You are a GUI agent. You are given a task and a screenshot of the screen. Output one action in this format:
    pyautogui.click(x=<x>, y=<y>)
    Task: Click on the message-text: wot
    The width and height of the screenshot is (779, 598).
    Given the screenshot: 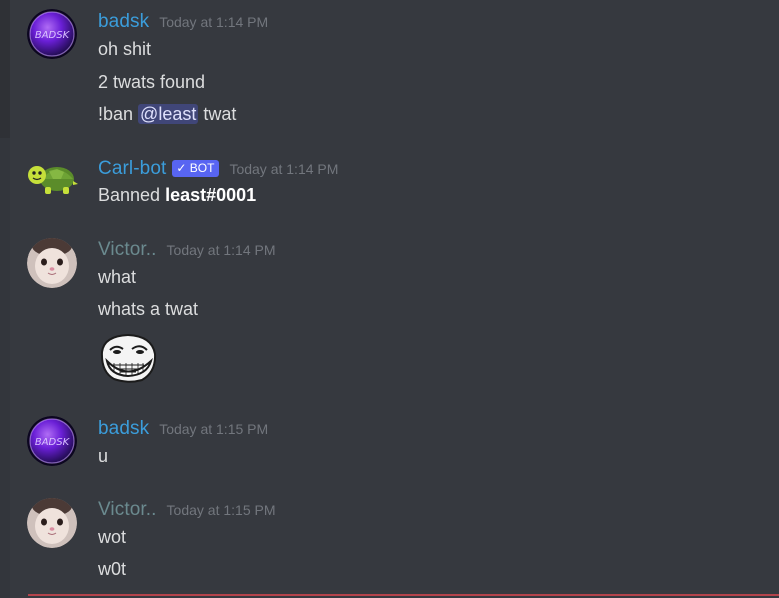 What is the action you would take?
    pyautogui.click(x=112, y=537)
    